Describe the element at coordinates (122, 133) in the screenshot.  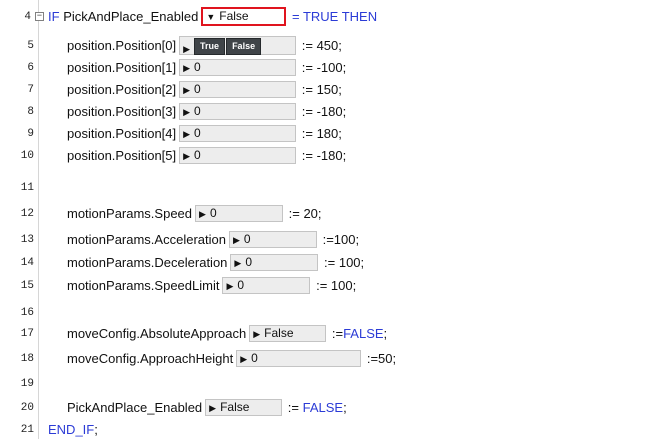
I see `variable-name: position.Position[4]` at that location.